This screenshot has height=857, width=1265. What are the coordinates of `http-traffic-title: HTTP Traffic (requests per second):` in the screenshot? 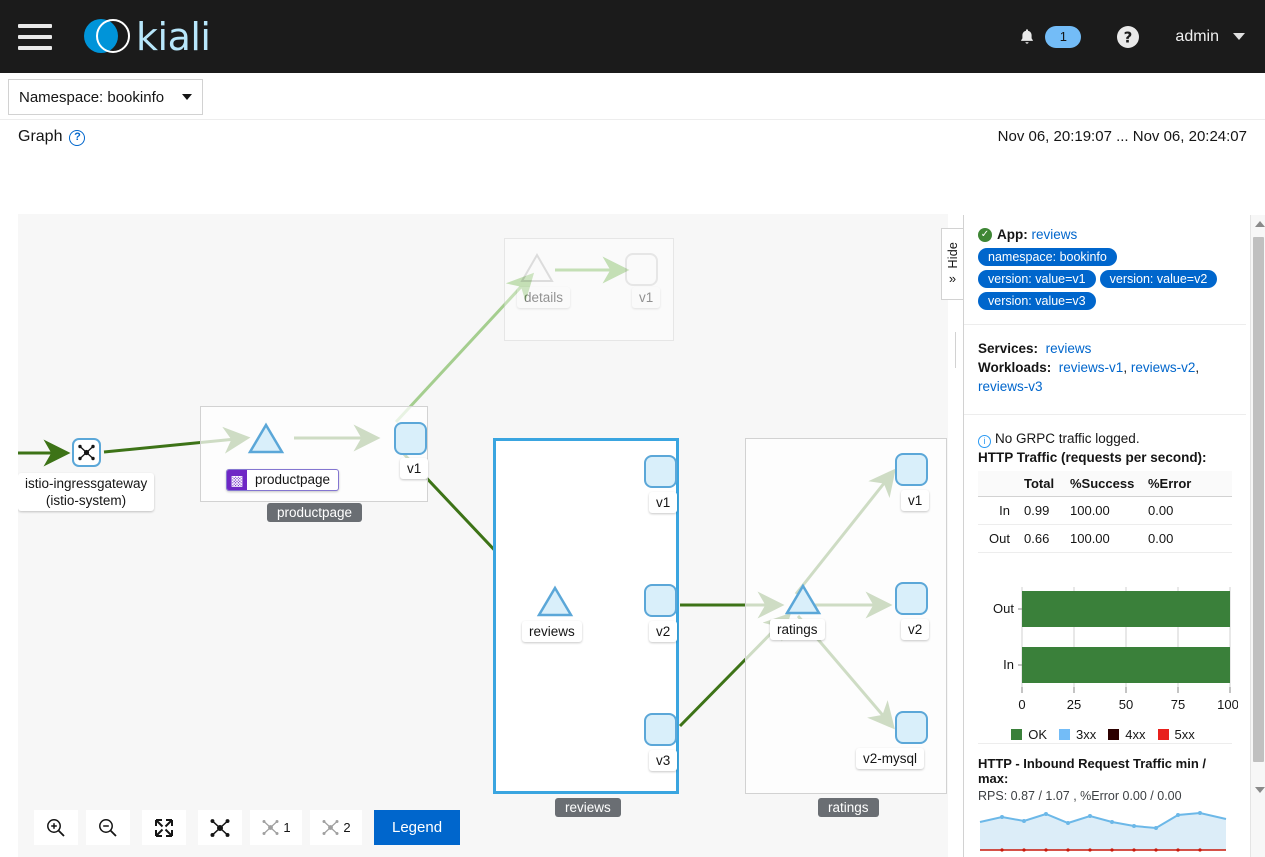 It's located at (1092, 457).